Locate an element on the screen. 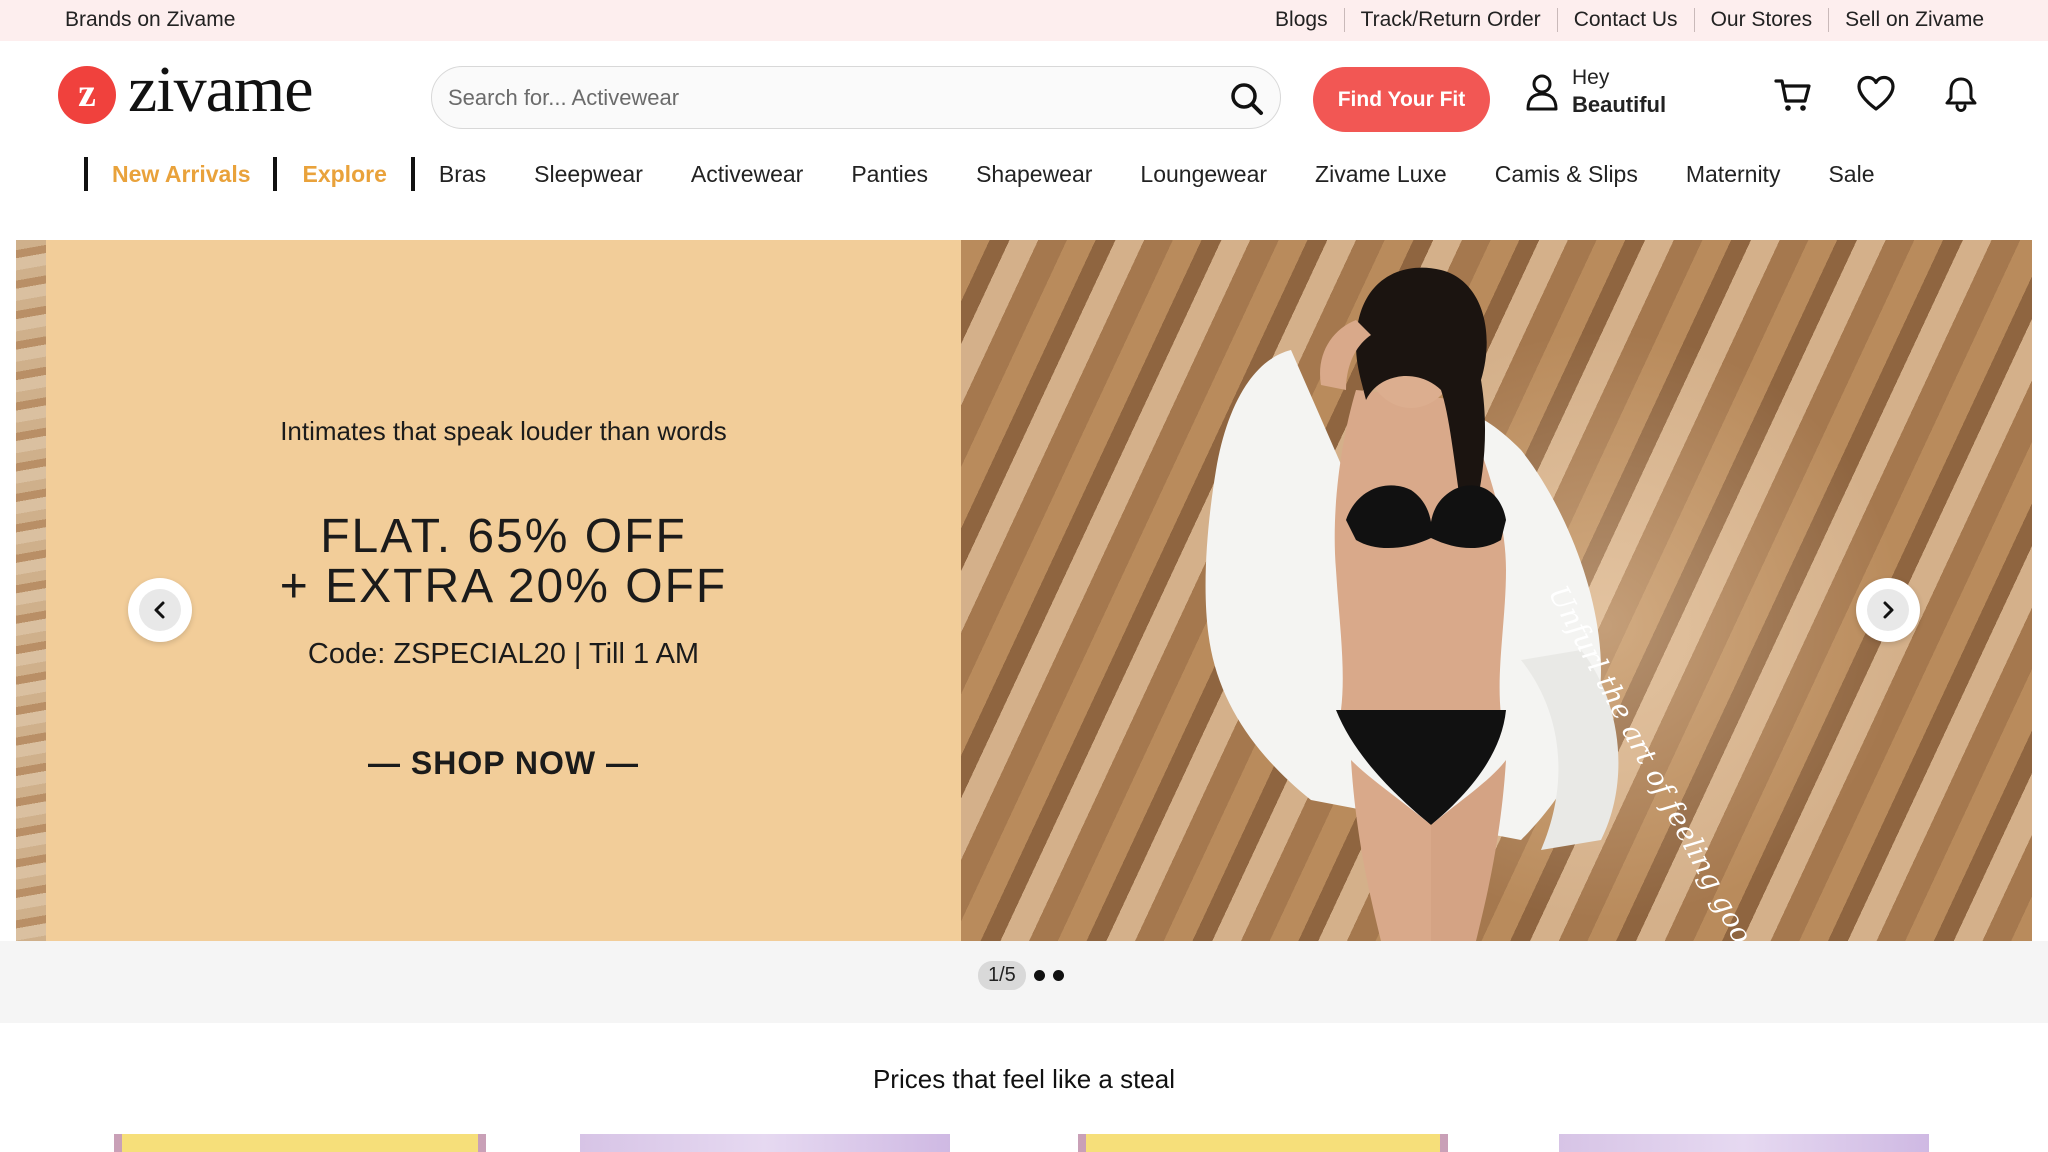 The height and width of the screenshot is (1152, 2048). chevron-right-icon is located at coordinates (1888, 610).